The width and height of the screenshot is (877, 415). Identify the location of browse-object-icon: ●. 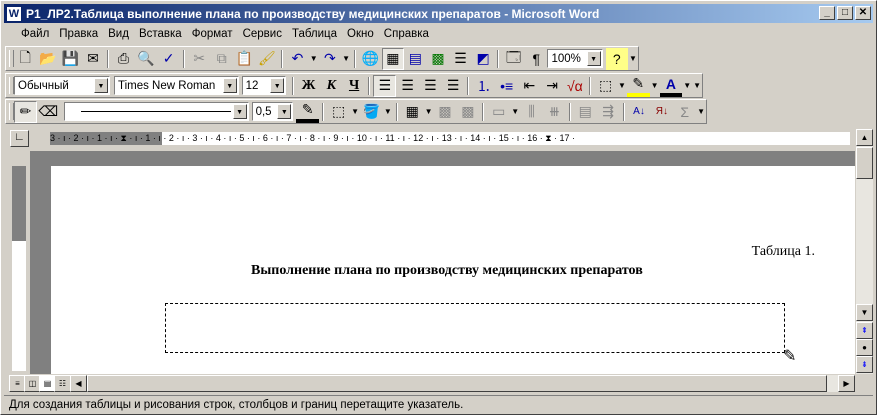
(864, 347).